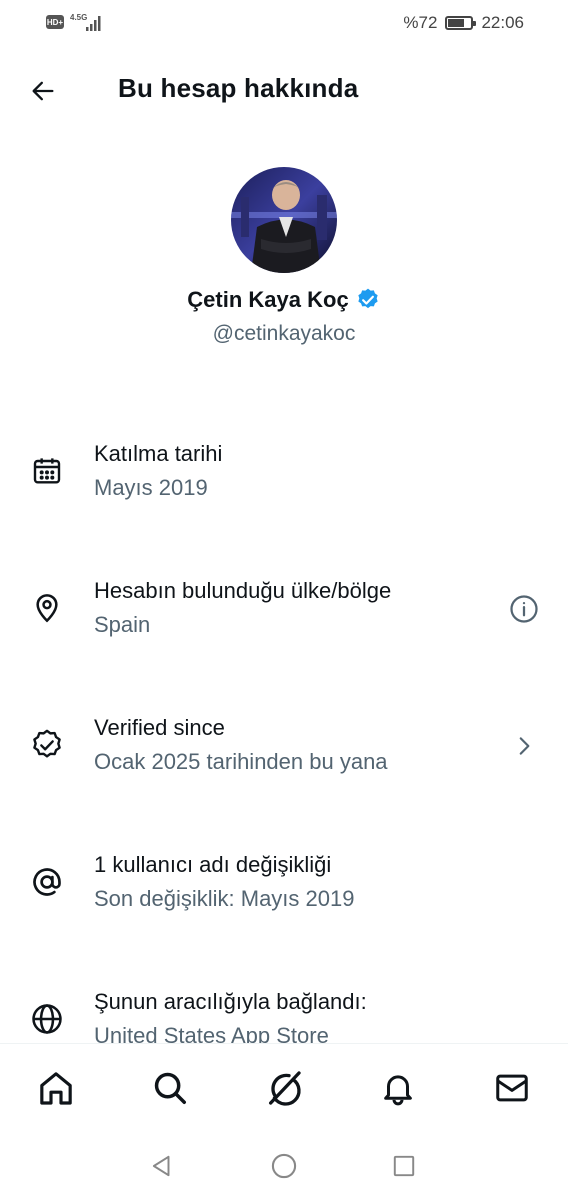 The image size is (568, 1199). What do you see at coordinates (502, 22) in the screenshot?
I see `clock: 22:06` at bounding box center [502, 22].